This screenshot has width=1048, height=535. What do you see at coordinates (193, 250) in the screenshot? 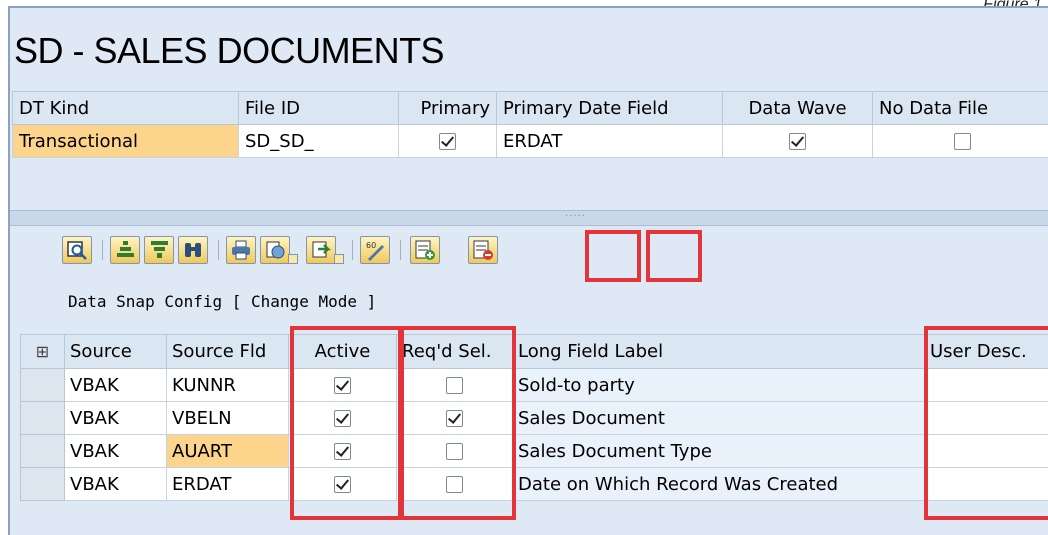
I see `find-icon` at bounding box center [193, 250].